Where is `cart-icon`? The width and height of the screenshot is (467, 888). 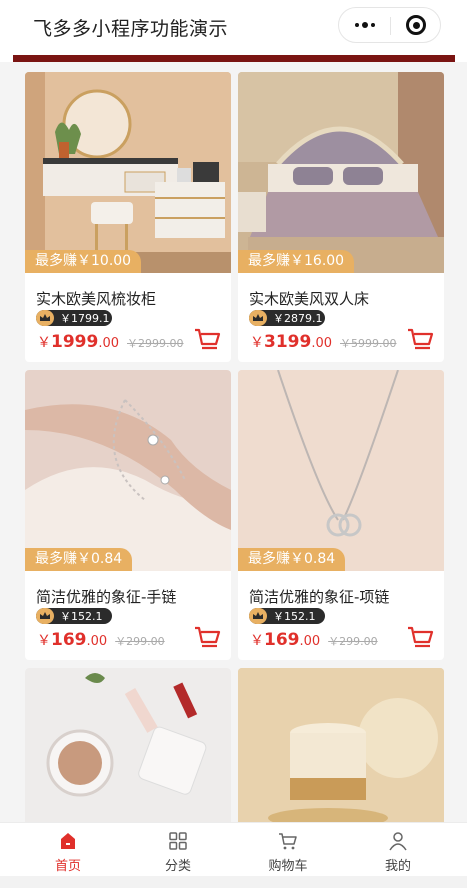 cart-icon is located at coordinates (288, 841).